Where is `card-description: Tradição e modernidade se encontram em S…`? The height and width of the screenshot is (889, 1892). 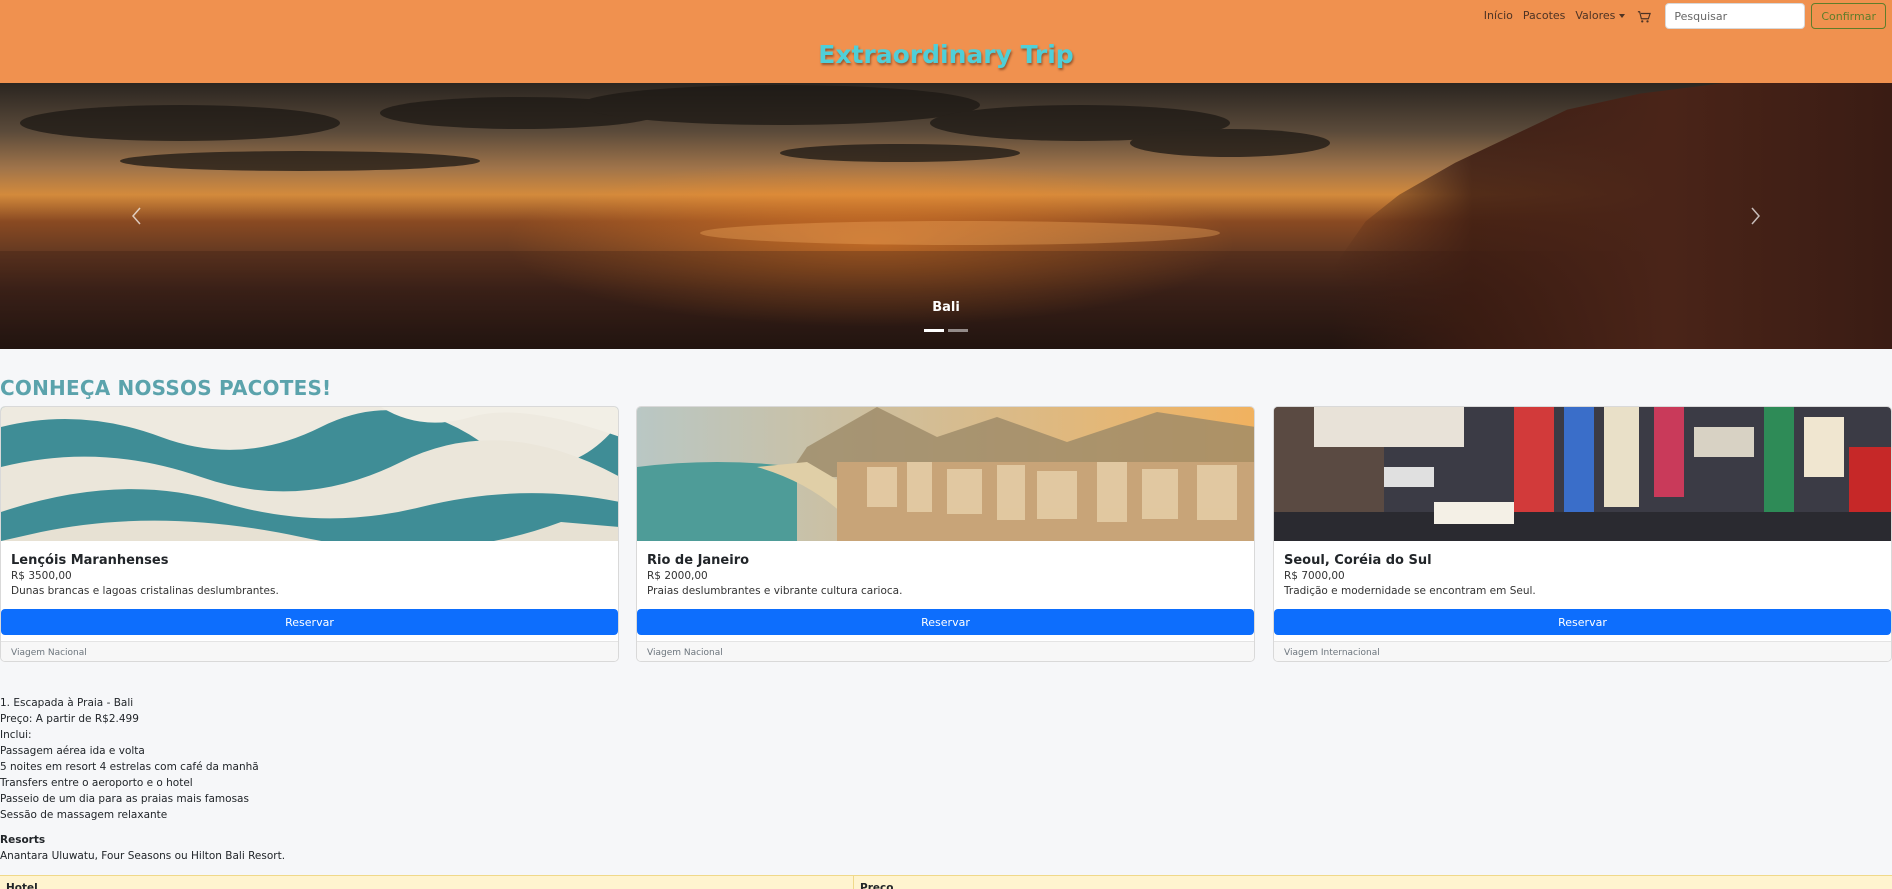 card-description: Tradição e modernidade se encontram em S… is located at coordinates (1410, 591).